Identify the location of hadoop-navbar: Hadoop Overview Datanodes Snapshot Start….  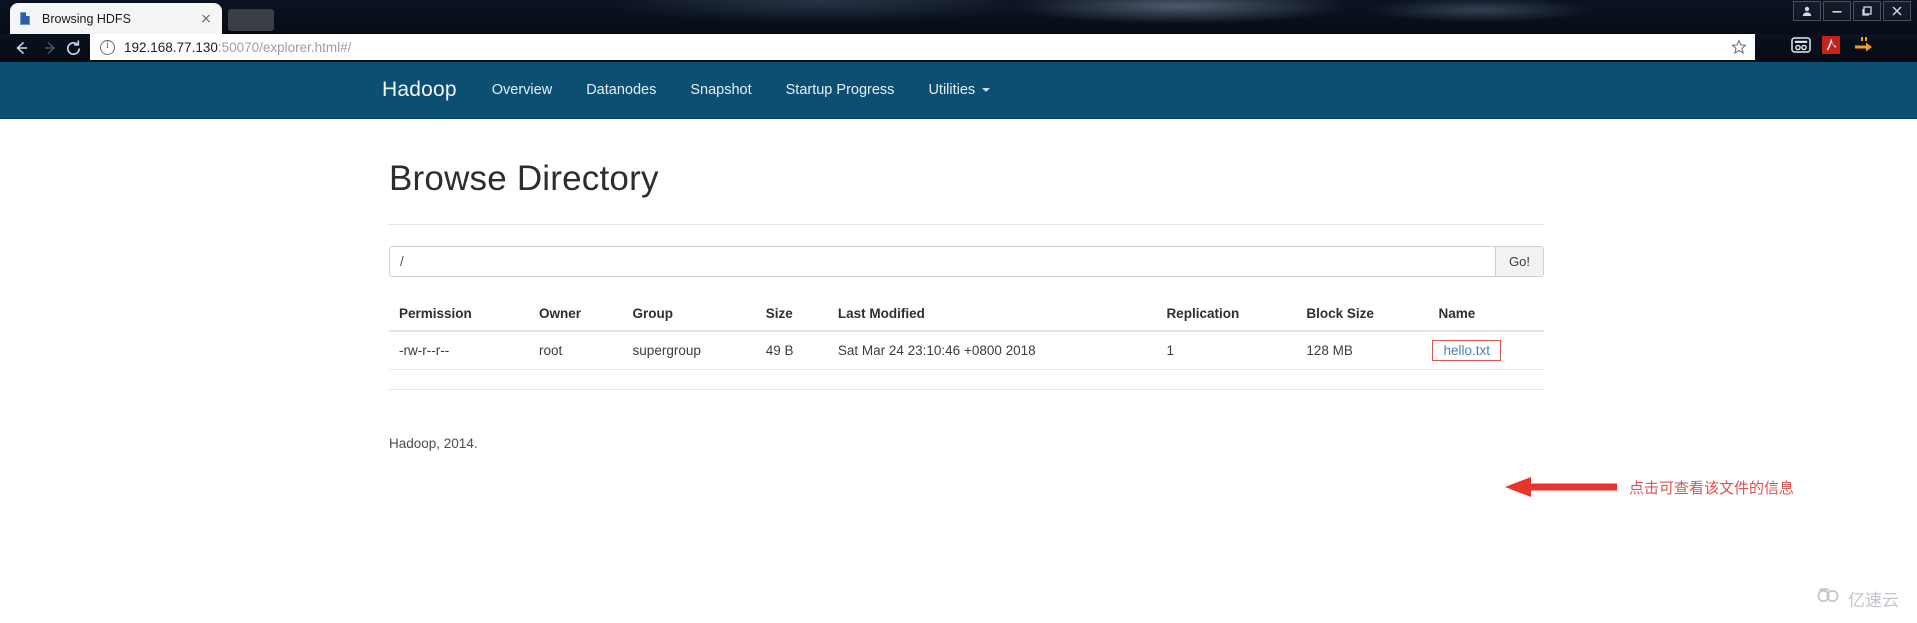
(958, 90).